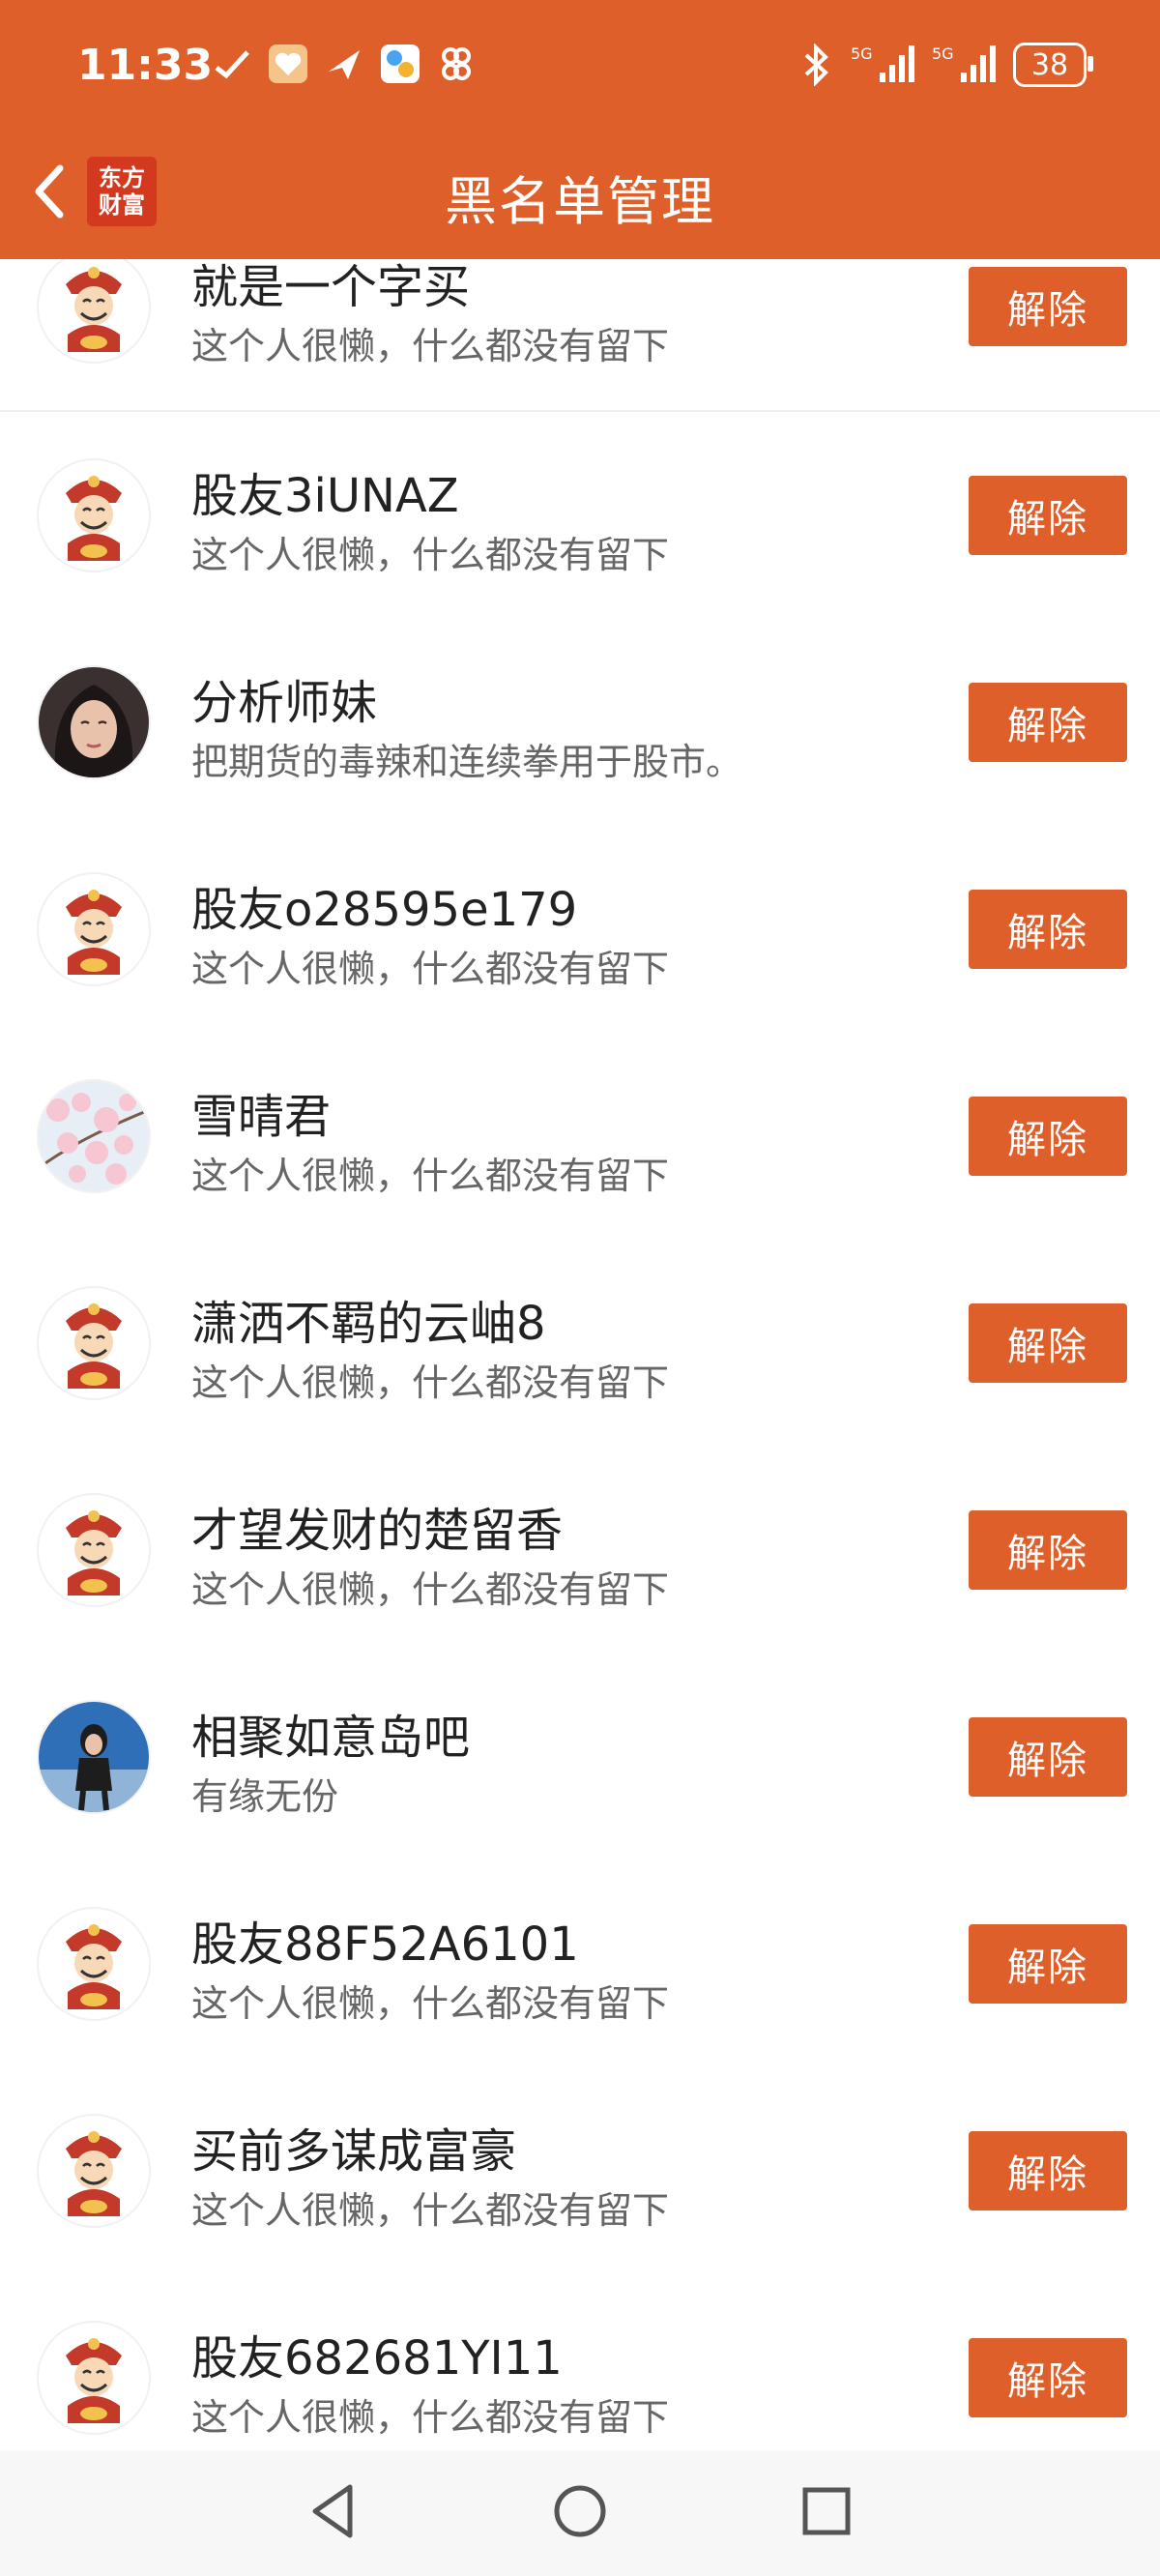  I want to click on list-item: 分析师妹 把期货的毒辣和连续拳用于股市。 解除, so click(580, 723).